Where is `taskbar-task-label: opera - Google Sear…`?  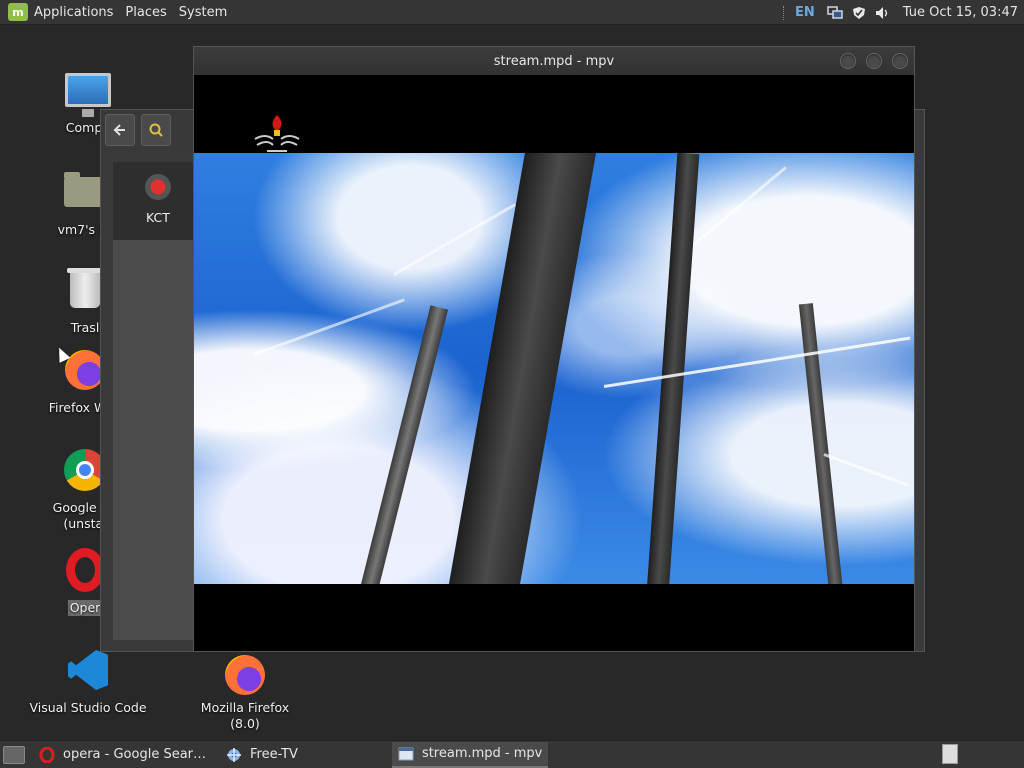
taskbar-task-label: opera - Google Sear… is located at coordinates (135, 754).